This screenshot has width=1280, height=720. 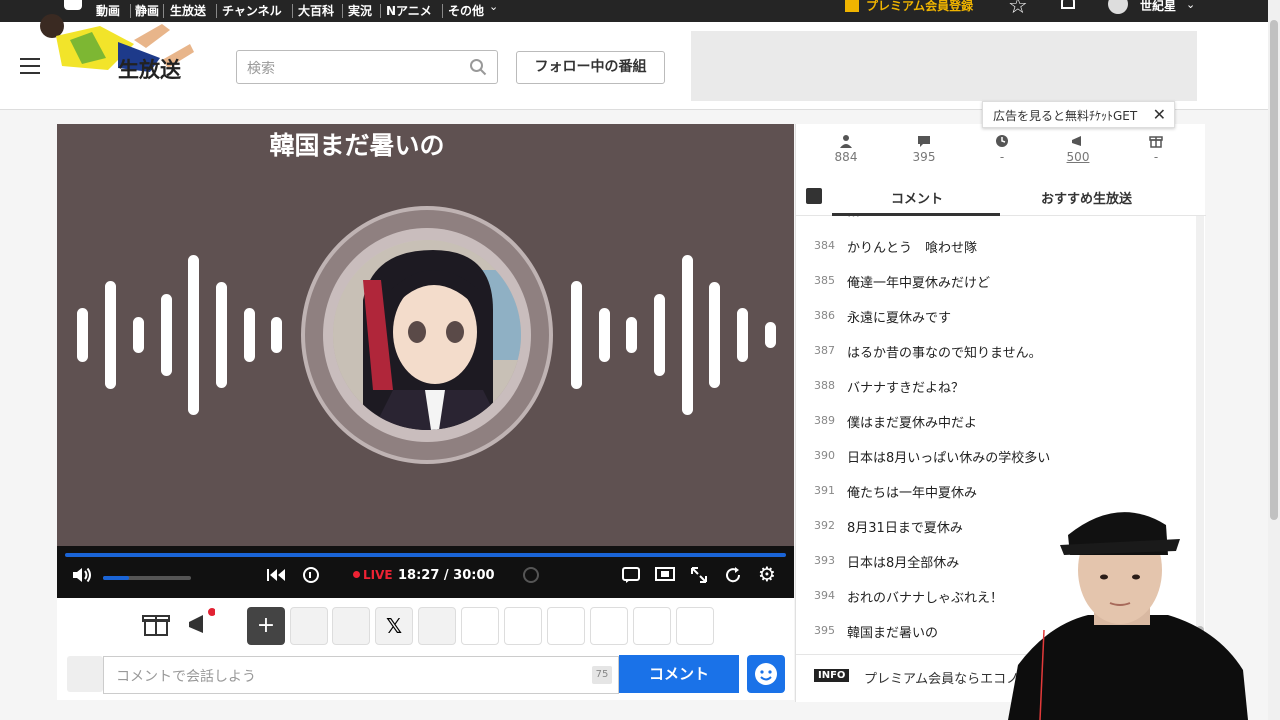 What do you see at coordinates (824, 455) in the screenshot?
I see `comment-number: 390` at bounding box center [824, 455].